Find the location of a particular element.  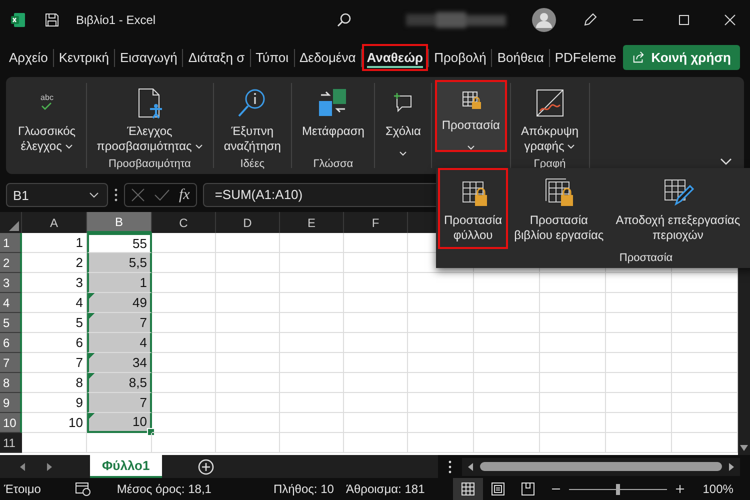

ribbon-tab: Κεντρική is located at coordinates (84, 57).